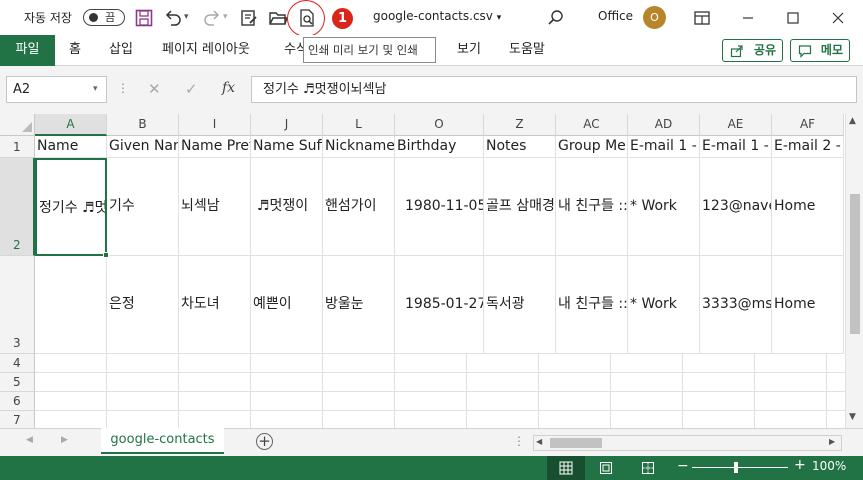  Describe the element at coordinates (228, 88) in the screenshot. I see `insert-function-icon: fx` at that location.